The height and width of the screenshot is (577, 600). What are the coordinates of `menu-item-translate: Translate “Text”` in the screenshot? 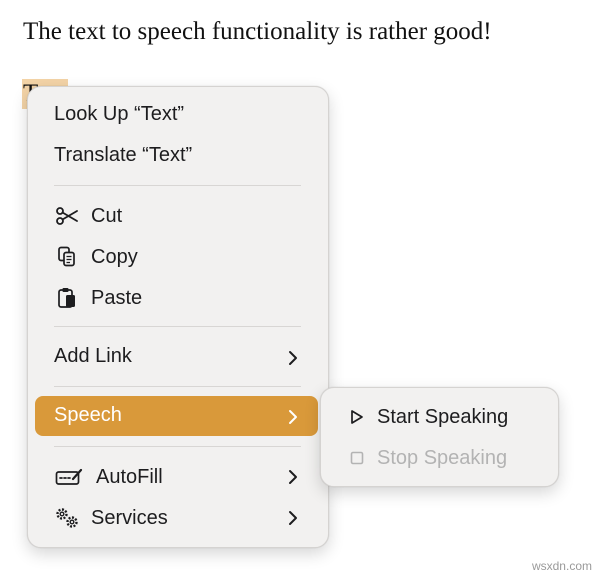 It's located at (123, 155).